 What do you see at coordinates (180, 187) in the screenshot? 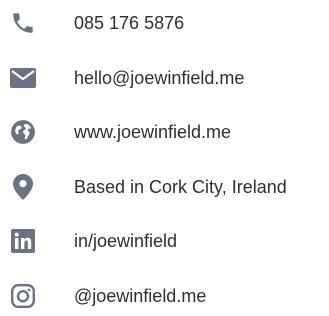
I see `location-text: Based in Cork City, Ireland` at bounding box center [180, 187].